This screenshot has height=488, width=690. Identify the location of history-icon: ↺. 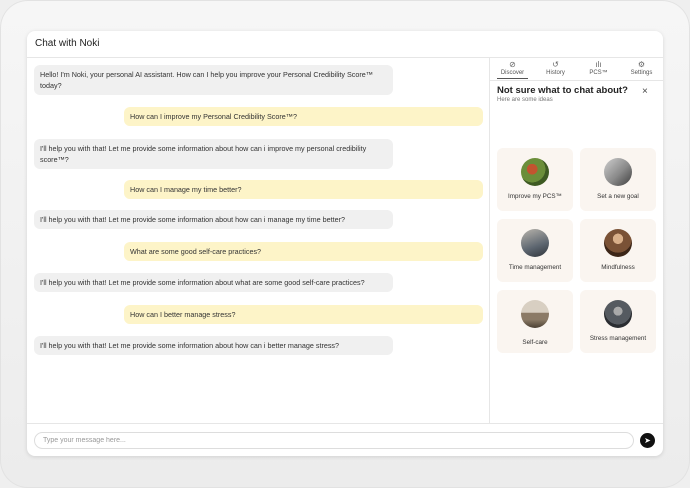
(555, 64).